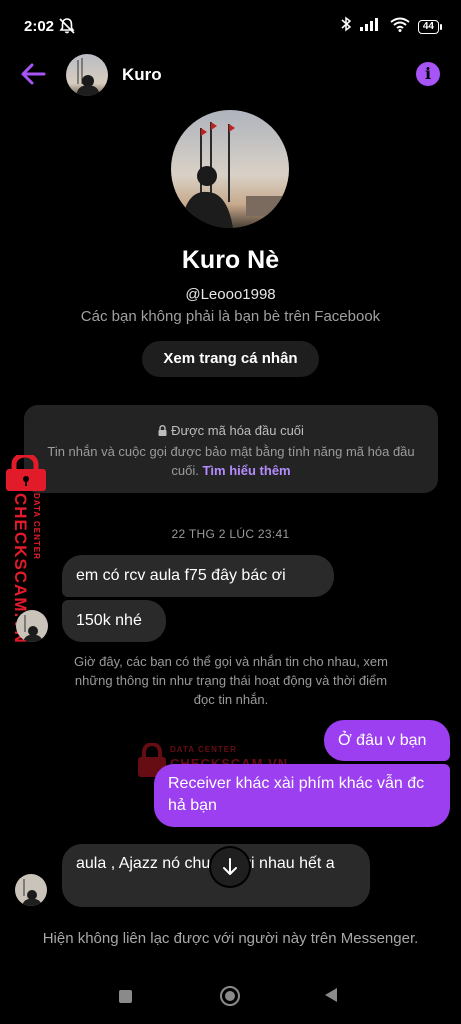  What do you see at coordinates (114, 621) in the screenshot?
I see `message-bubble-incoming: 150k nhé` at bounding box center [114, 621].